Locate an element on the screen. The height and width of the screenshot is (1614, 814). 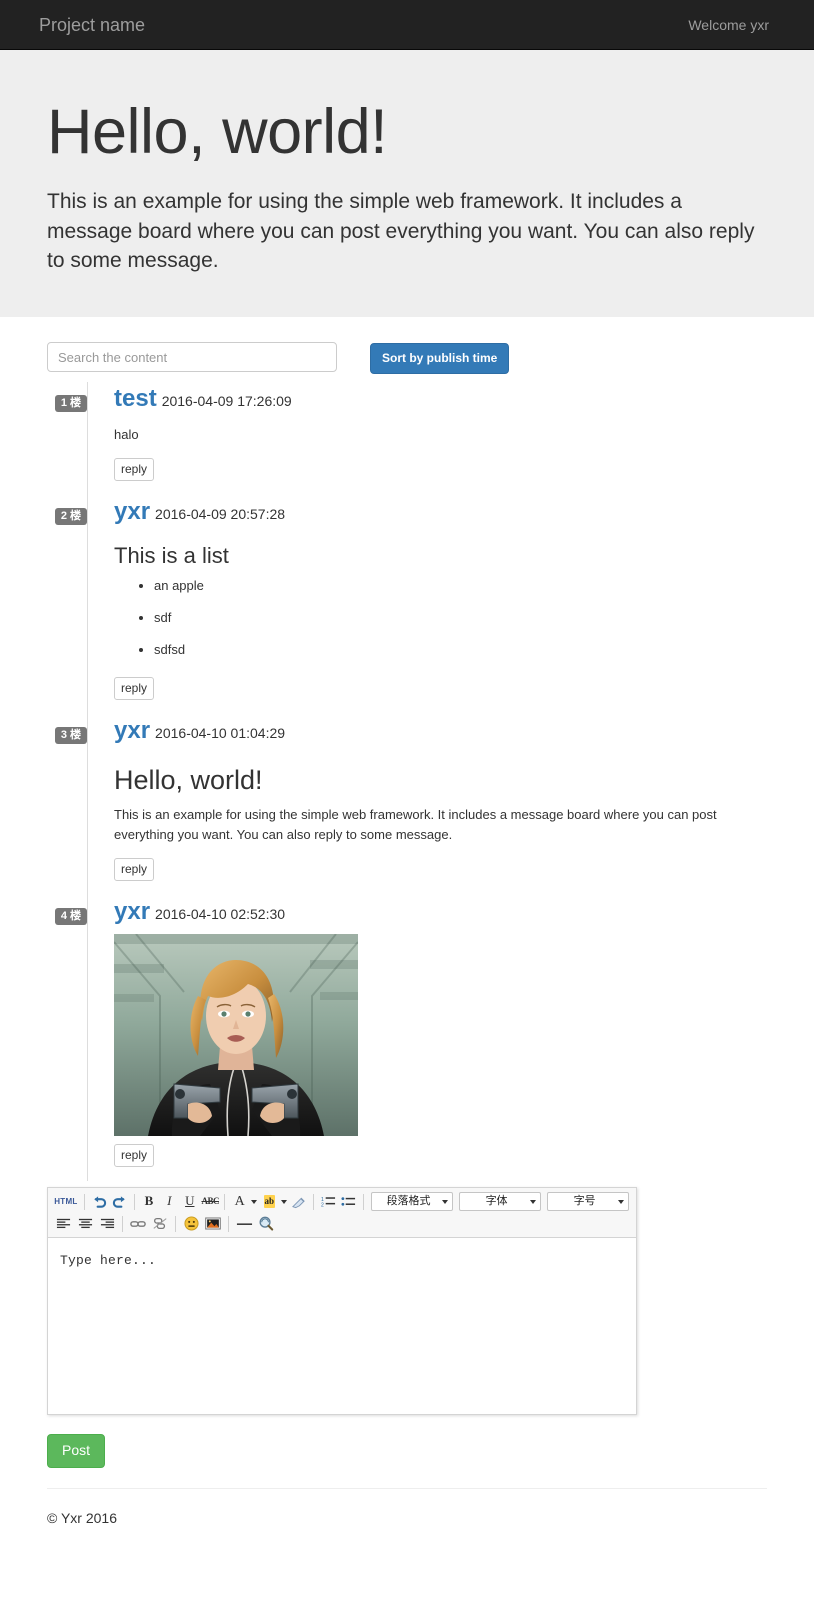
post-bullet-list: an apple sdf sdfsd is located at coordinates (440, 618).